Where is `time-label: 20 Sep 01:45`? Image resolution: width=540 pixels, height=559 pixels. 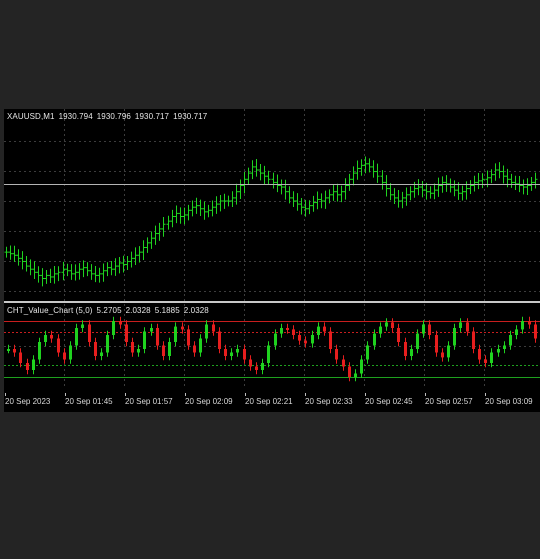
time-label: 20 Sep 01:45 is located at coordinates (89, 401).